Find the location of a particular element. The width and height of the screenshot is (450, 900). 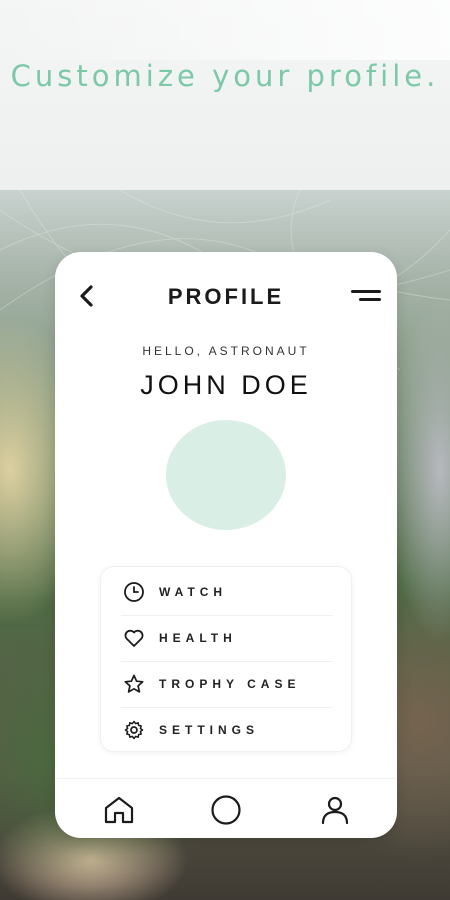

home-icon is located at coordinates (119, 810).